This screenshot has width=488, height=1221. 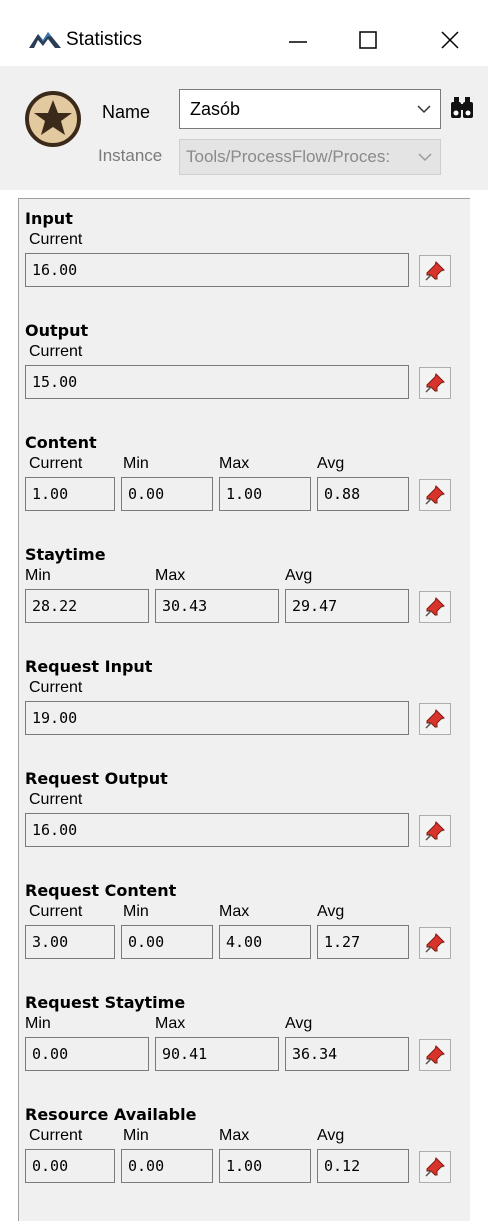 I want to click on name-dropdown: Zasób, so click(x=310, y=109).